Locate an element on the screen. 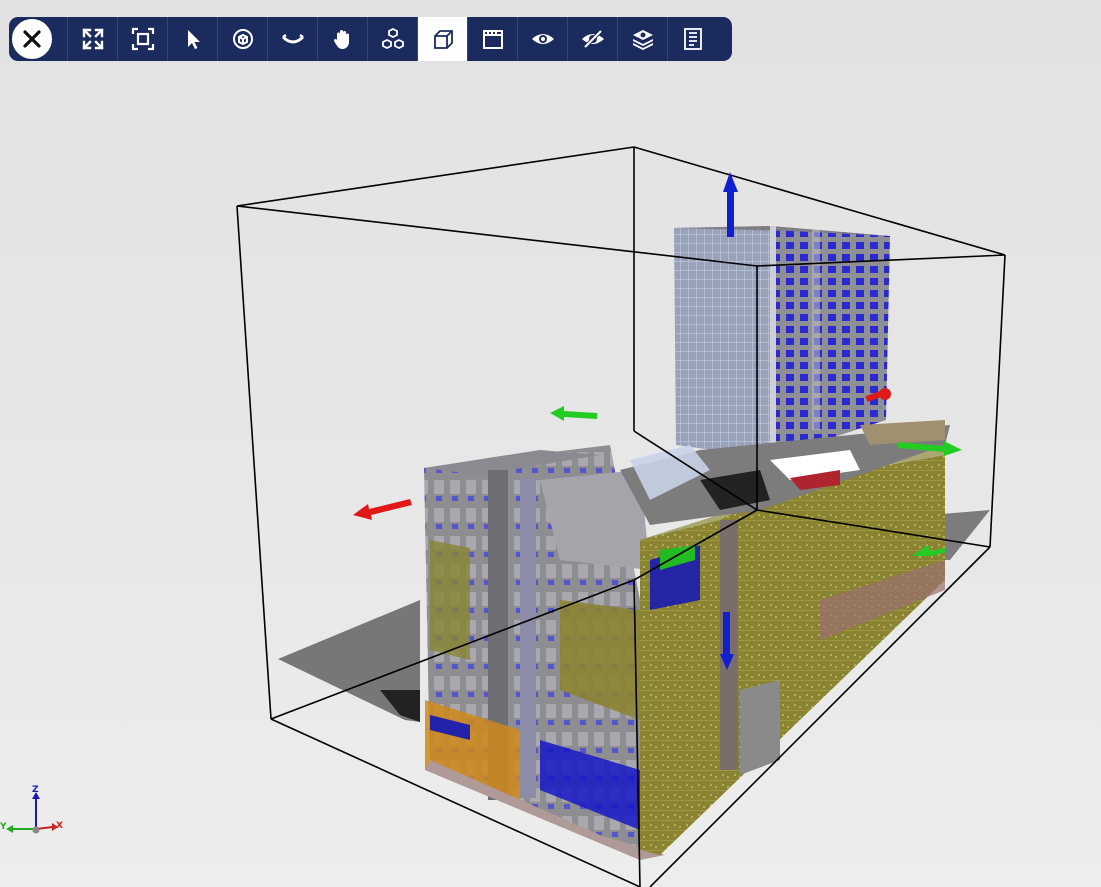 The width and height of the screenshot is (1101, 887). podium-model is located at coordinates (544, 652).